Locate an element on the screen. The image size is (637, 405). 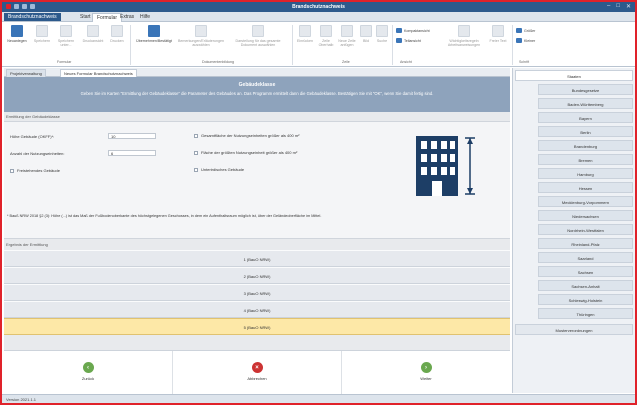
save-button: Speichern is located at coordinates (42, 34).